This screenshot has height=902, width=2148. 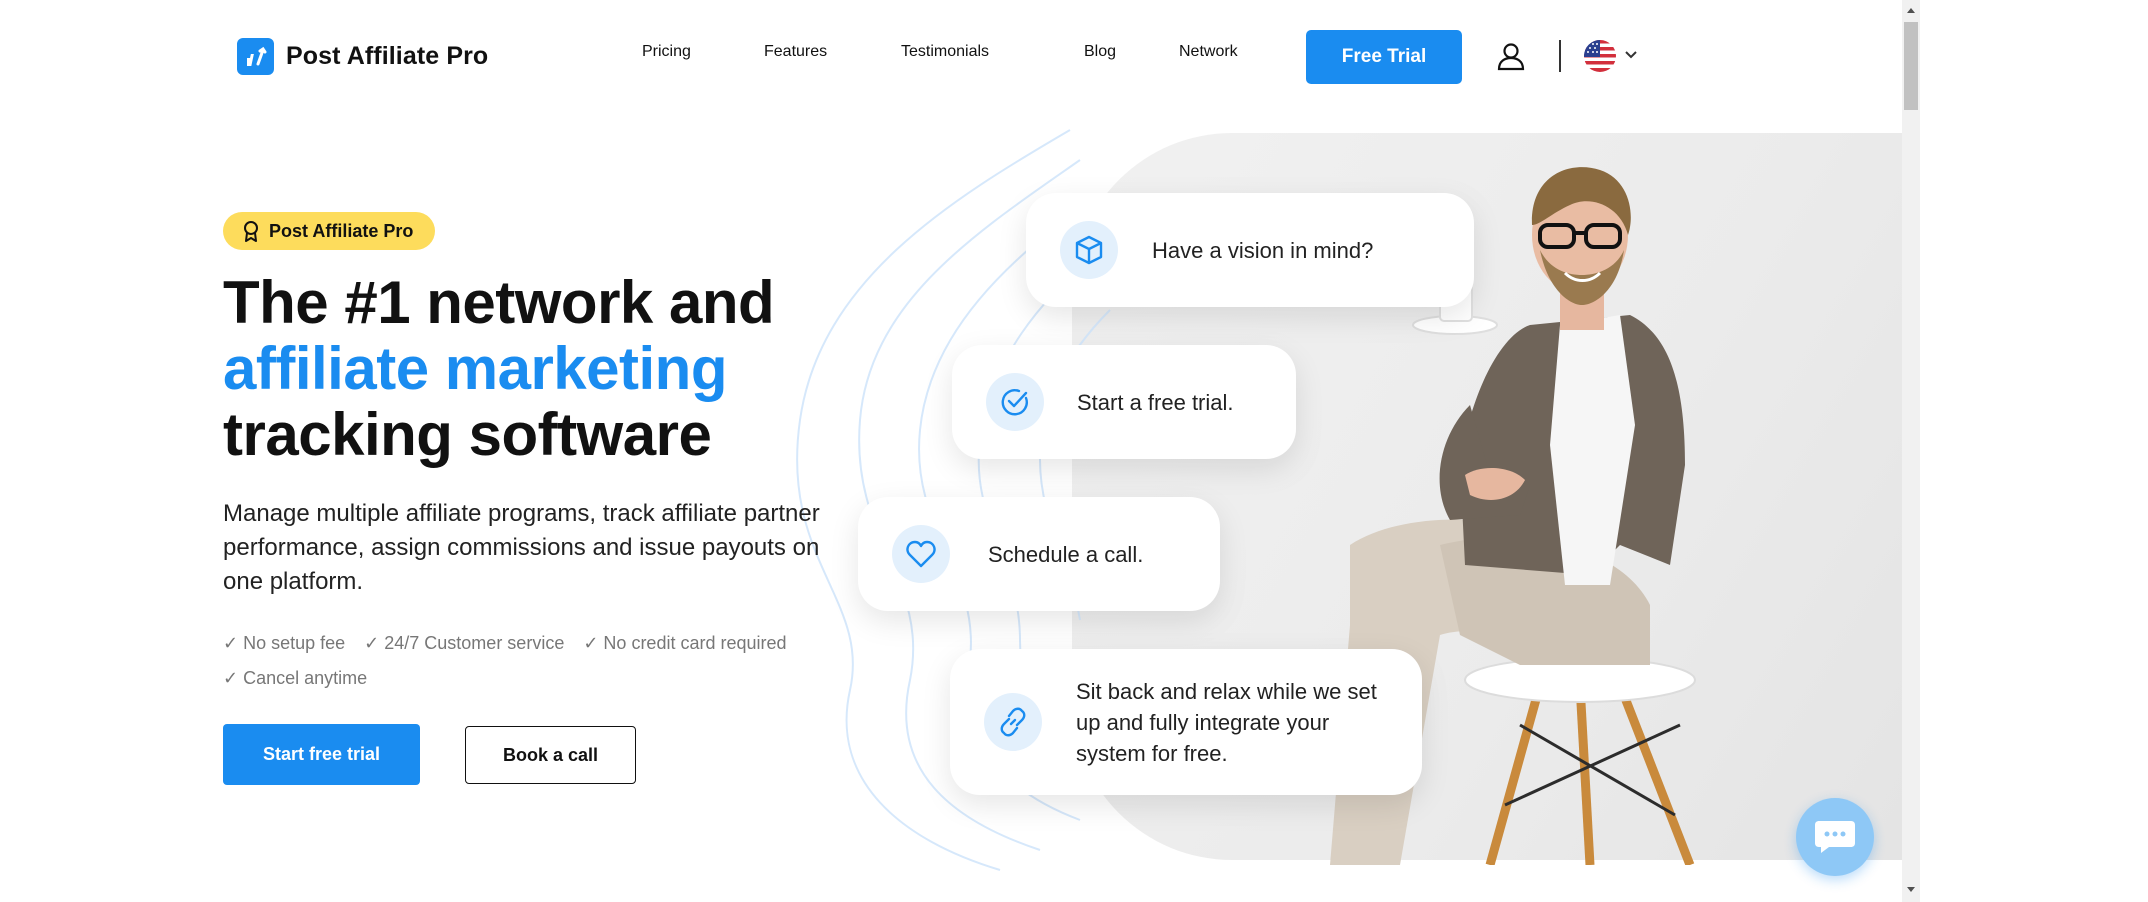 I want to click on headline-line-3: tracking software, so click(x=467, y=434).